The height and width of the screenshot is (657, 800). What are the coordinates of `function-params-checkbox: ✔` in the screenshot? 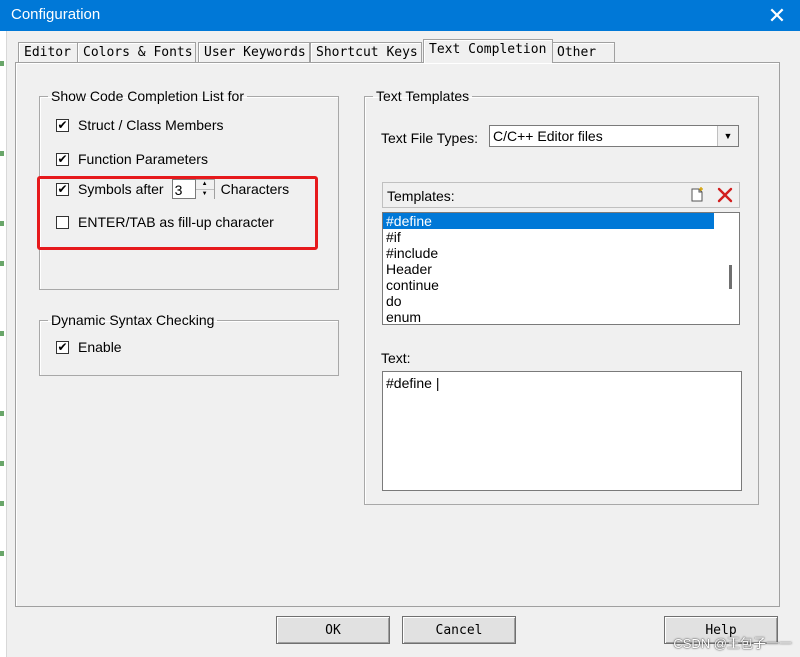 It's located at (62, 159).